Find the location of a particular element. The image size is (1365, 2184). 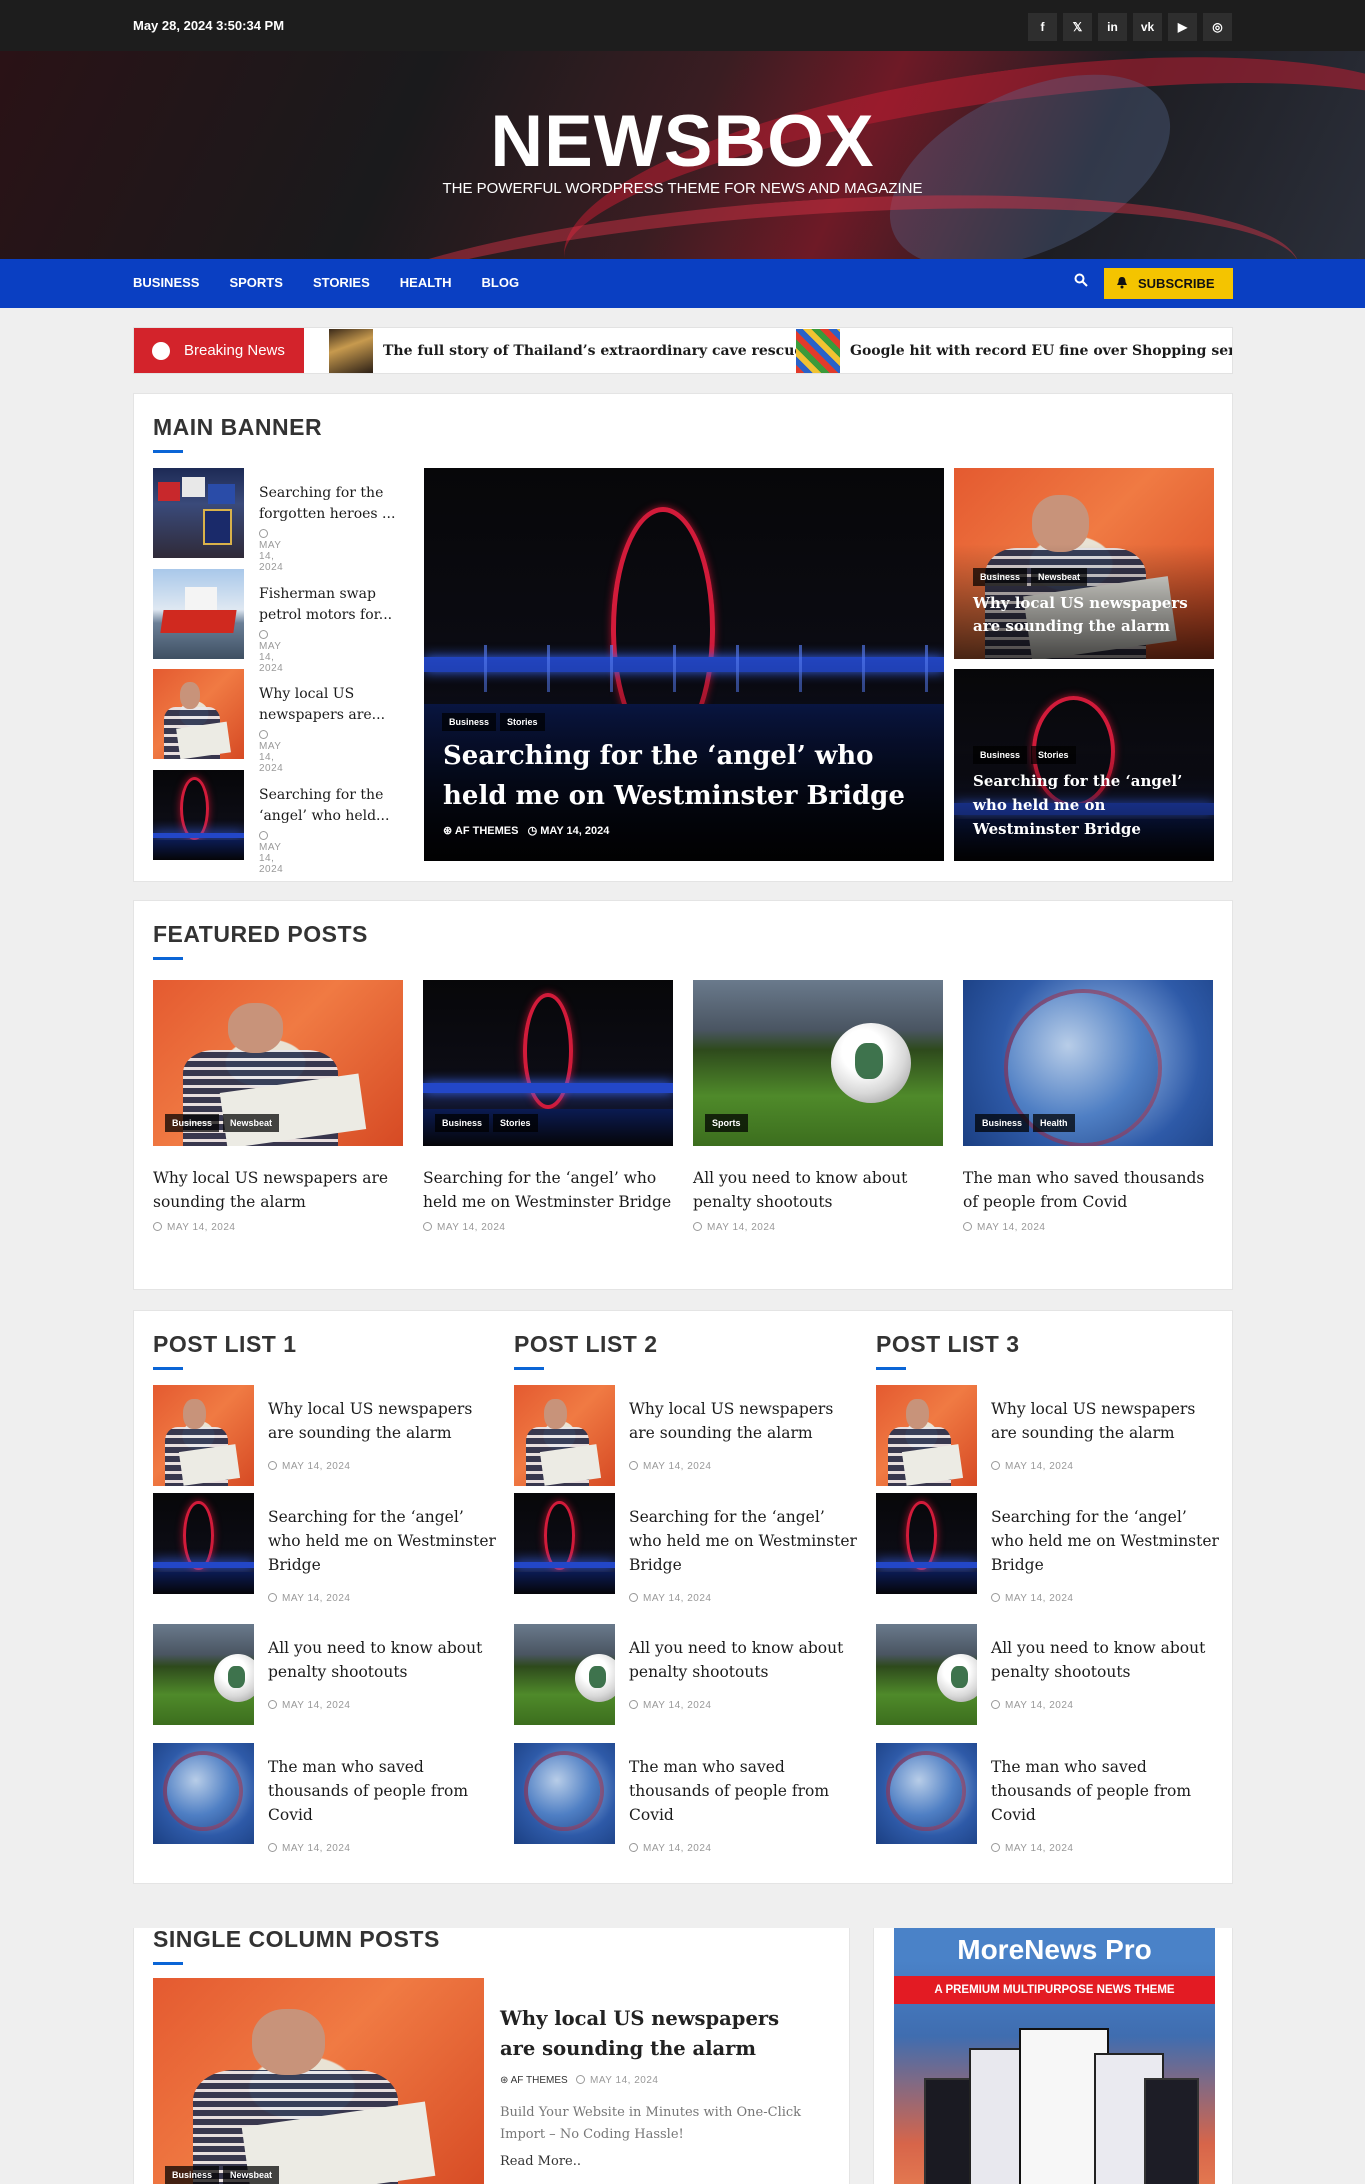

feature-date: MAY 14, 2024 is located at coordinates (575, 831).